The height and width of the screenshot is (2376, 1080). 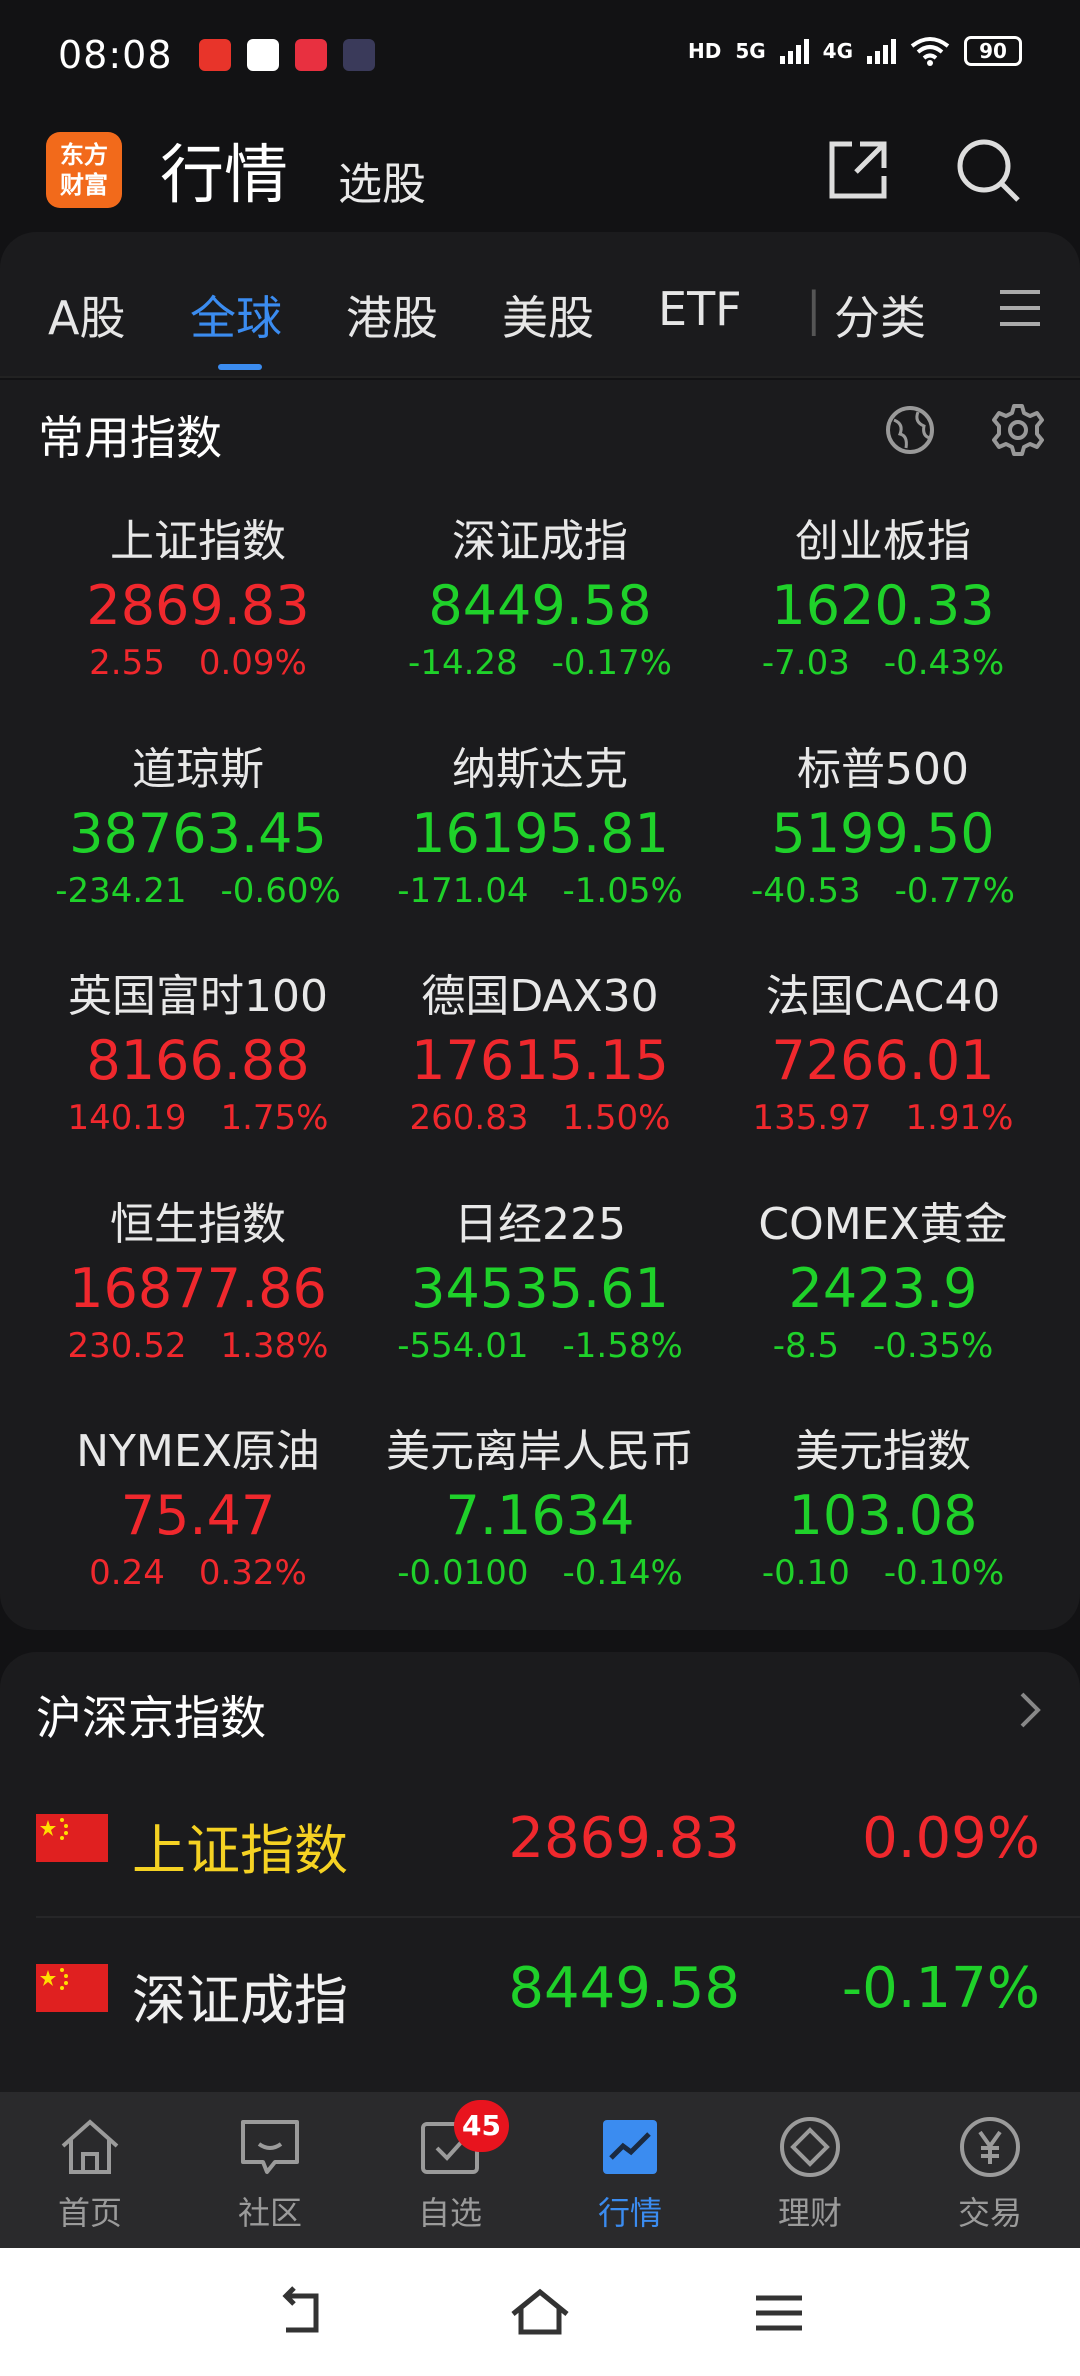 I want to click on index-change: 2.55 0.09%, so click(x=198, y=663).